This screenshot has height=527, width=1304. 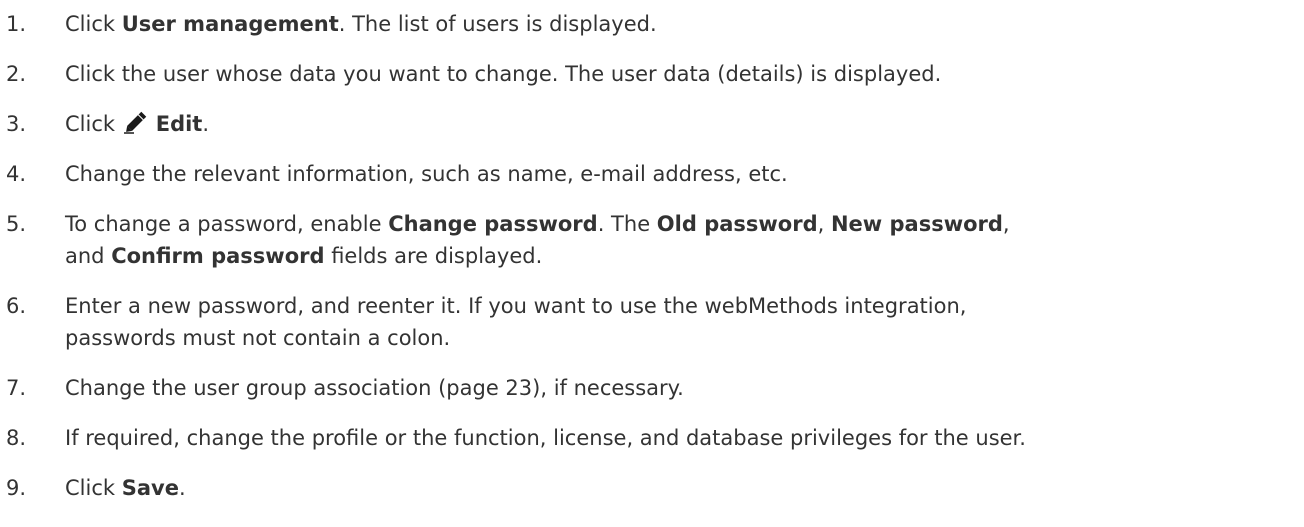 I want to click on ui-term-save: Save, so click(x=150, y=488).